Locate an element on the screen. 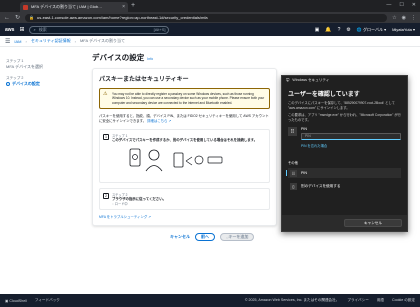 The image size is (420, 307). new-tab-button: + is located at coordinates (133, 5).